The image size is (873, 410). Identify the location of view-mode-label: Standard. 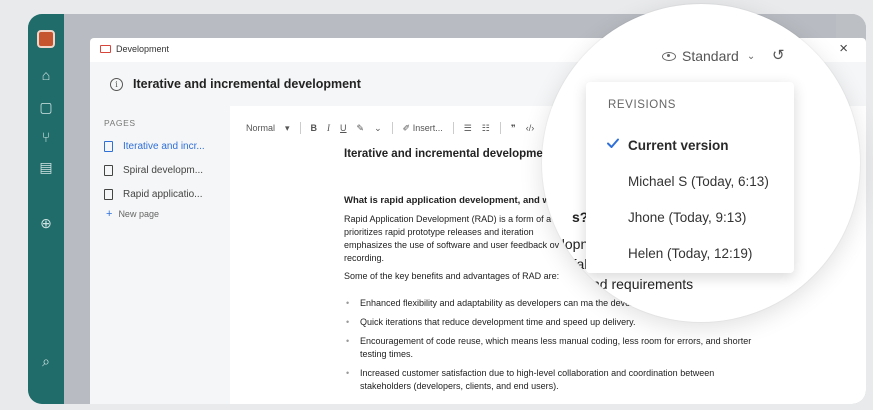
(710, 56).